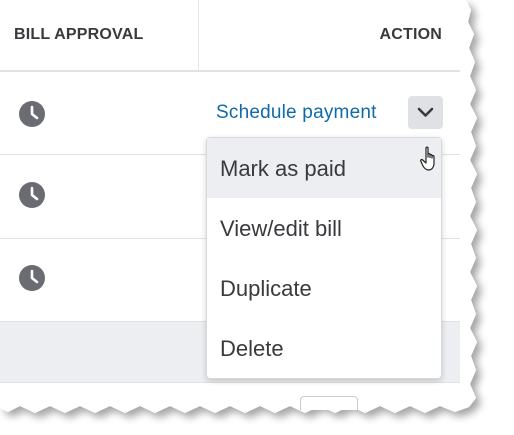 The height and width of the screenshot is (435, 514). I want to click on schedule-payment-link: Schedule payment, so click(296, 113).